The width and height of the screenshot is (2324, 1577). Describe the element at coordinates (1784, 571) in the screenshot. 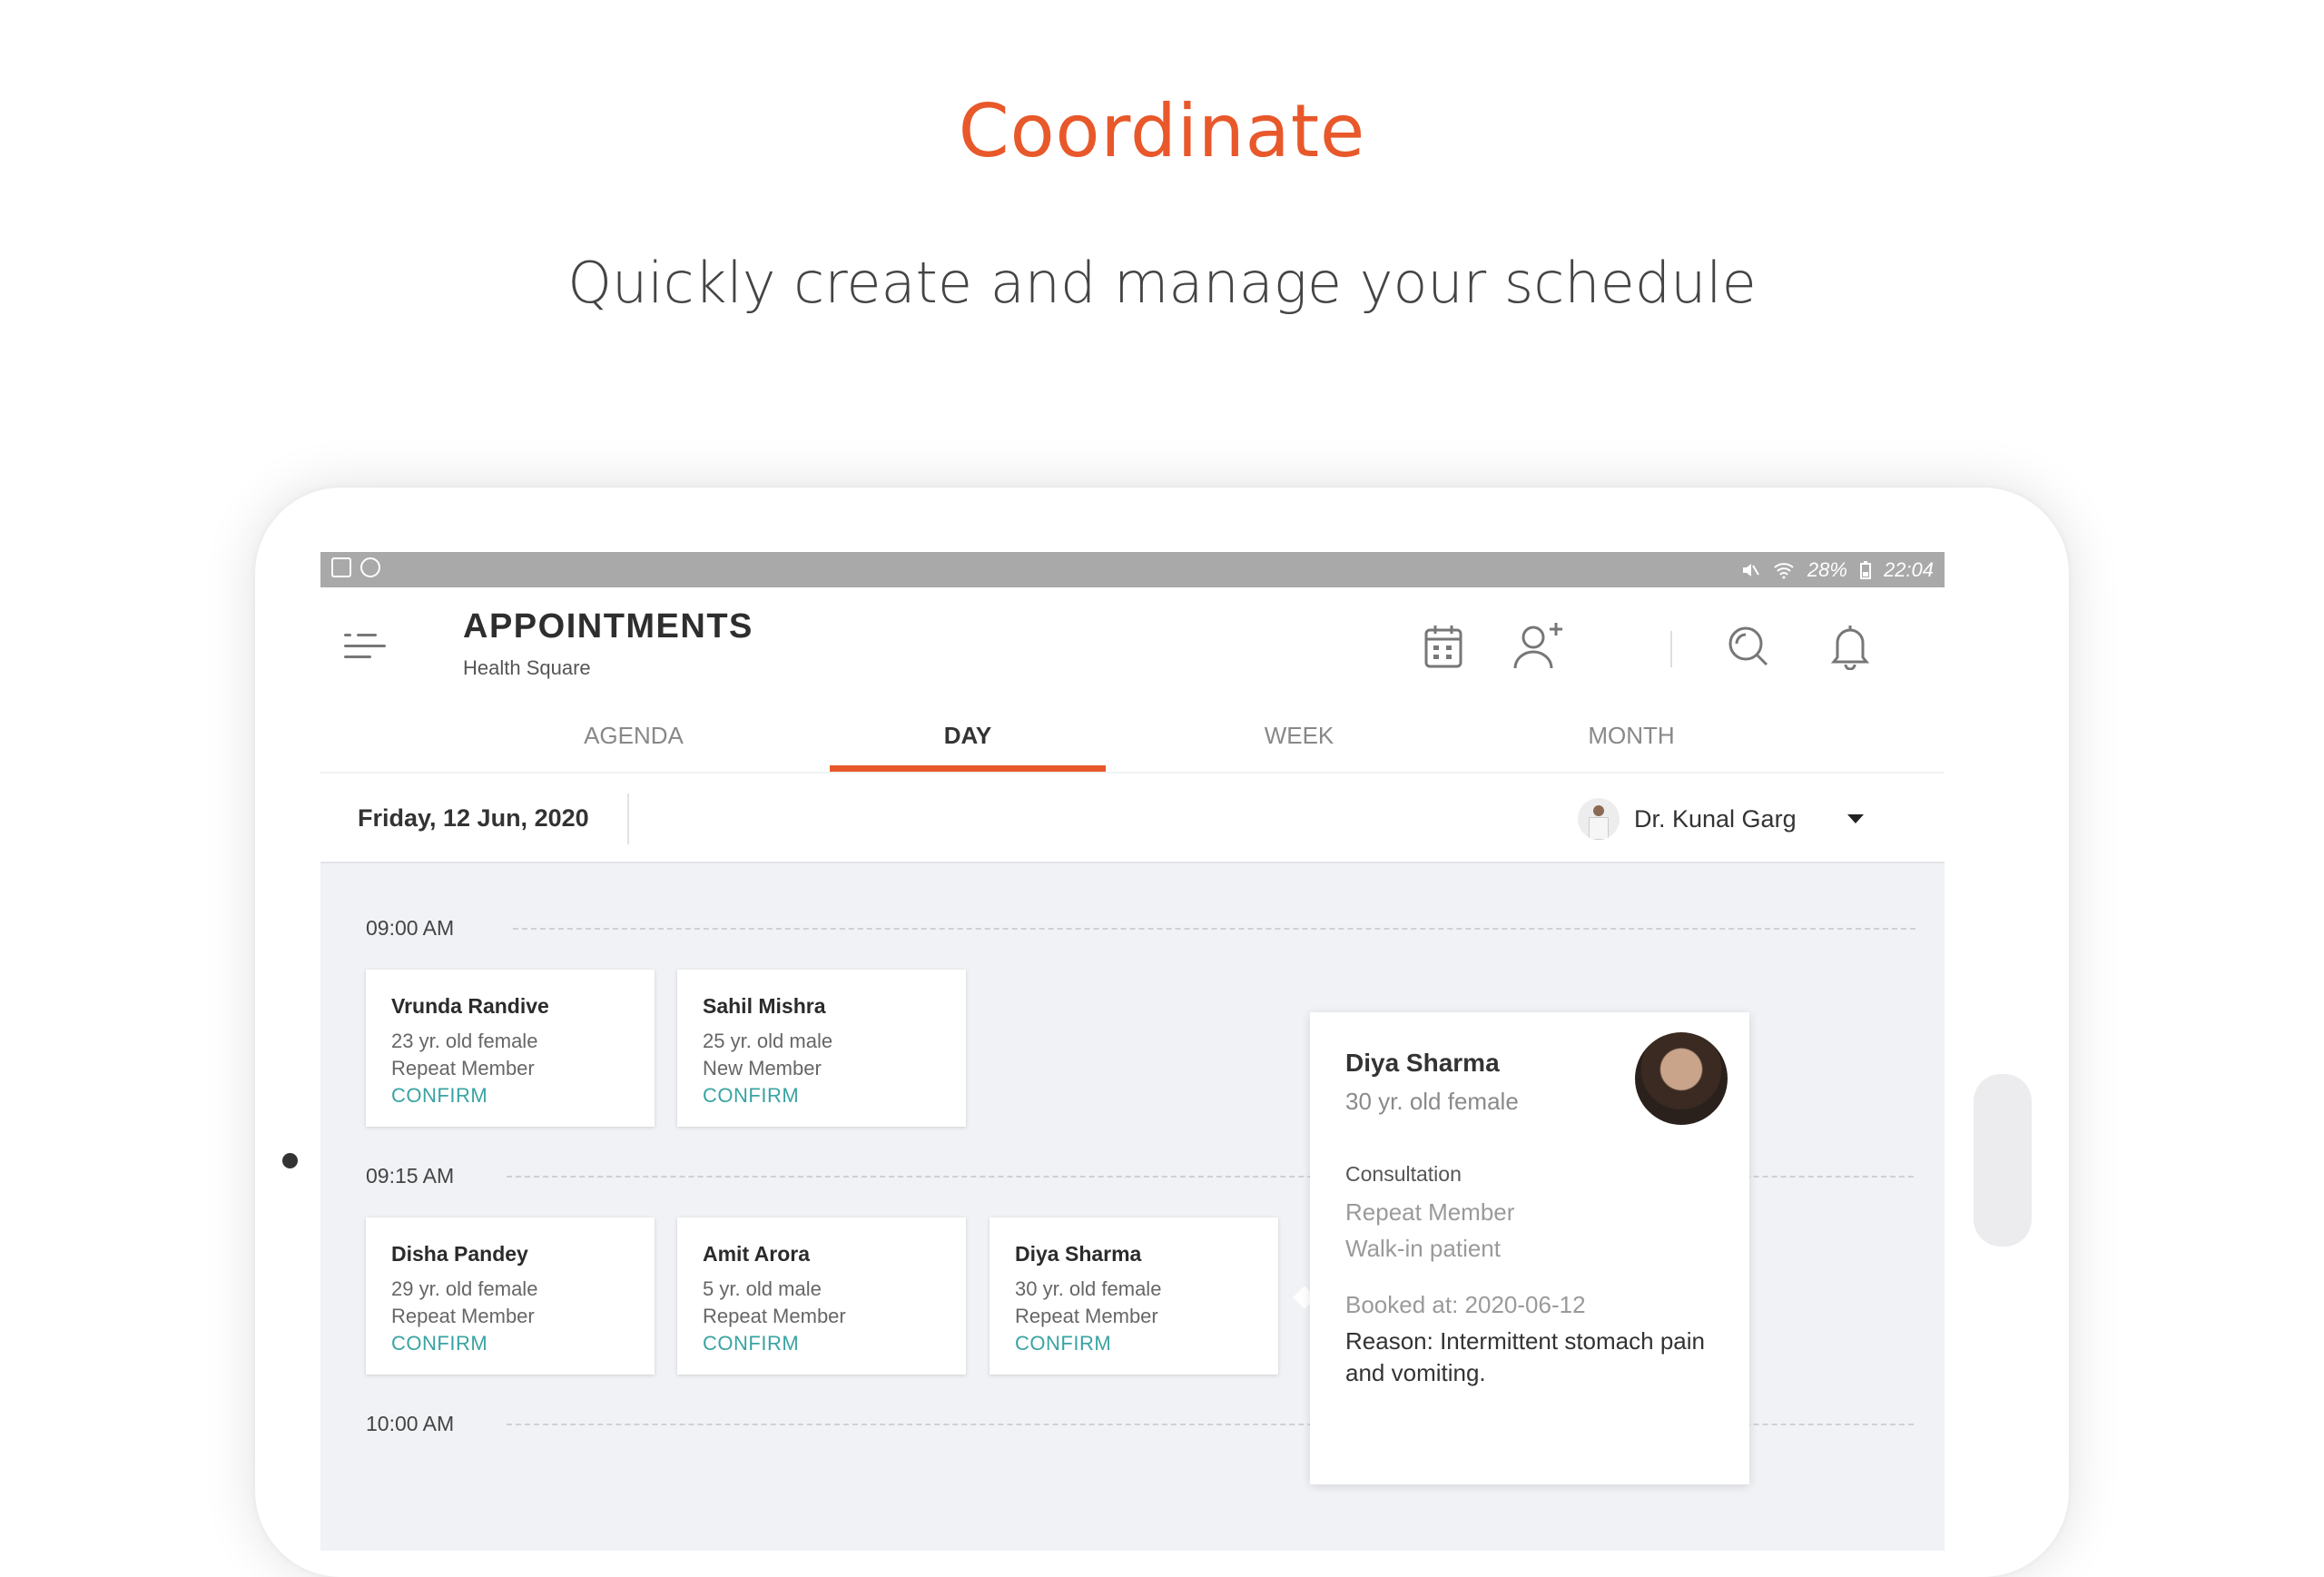

I see `wifi-icon` at that location.